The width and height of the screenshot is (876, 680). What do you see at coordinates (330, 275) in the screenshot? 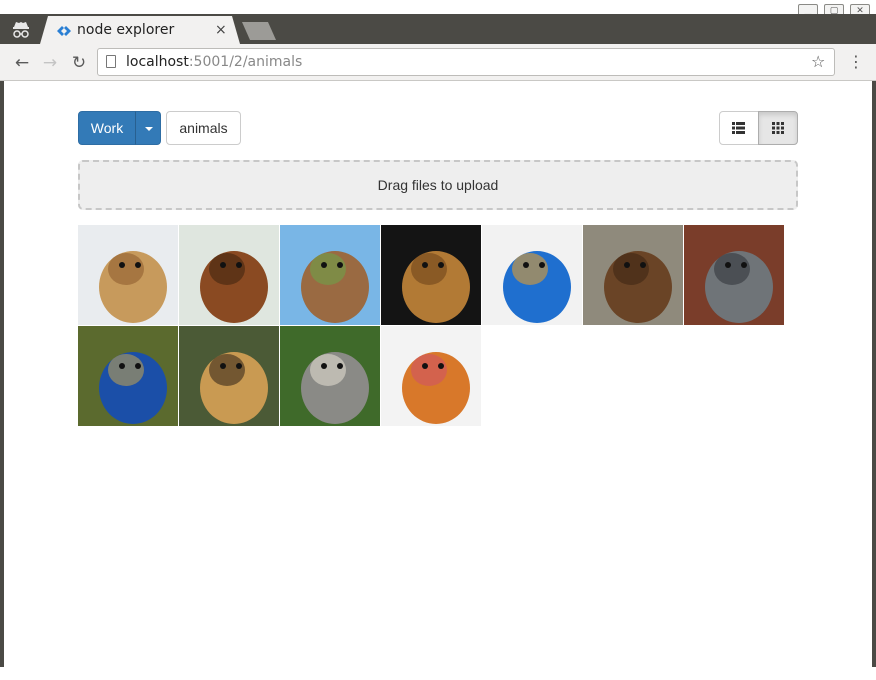
I see `cow-thumbnail` at bounding box center [330, 275].